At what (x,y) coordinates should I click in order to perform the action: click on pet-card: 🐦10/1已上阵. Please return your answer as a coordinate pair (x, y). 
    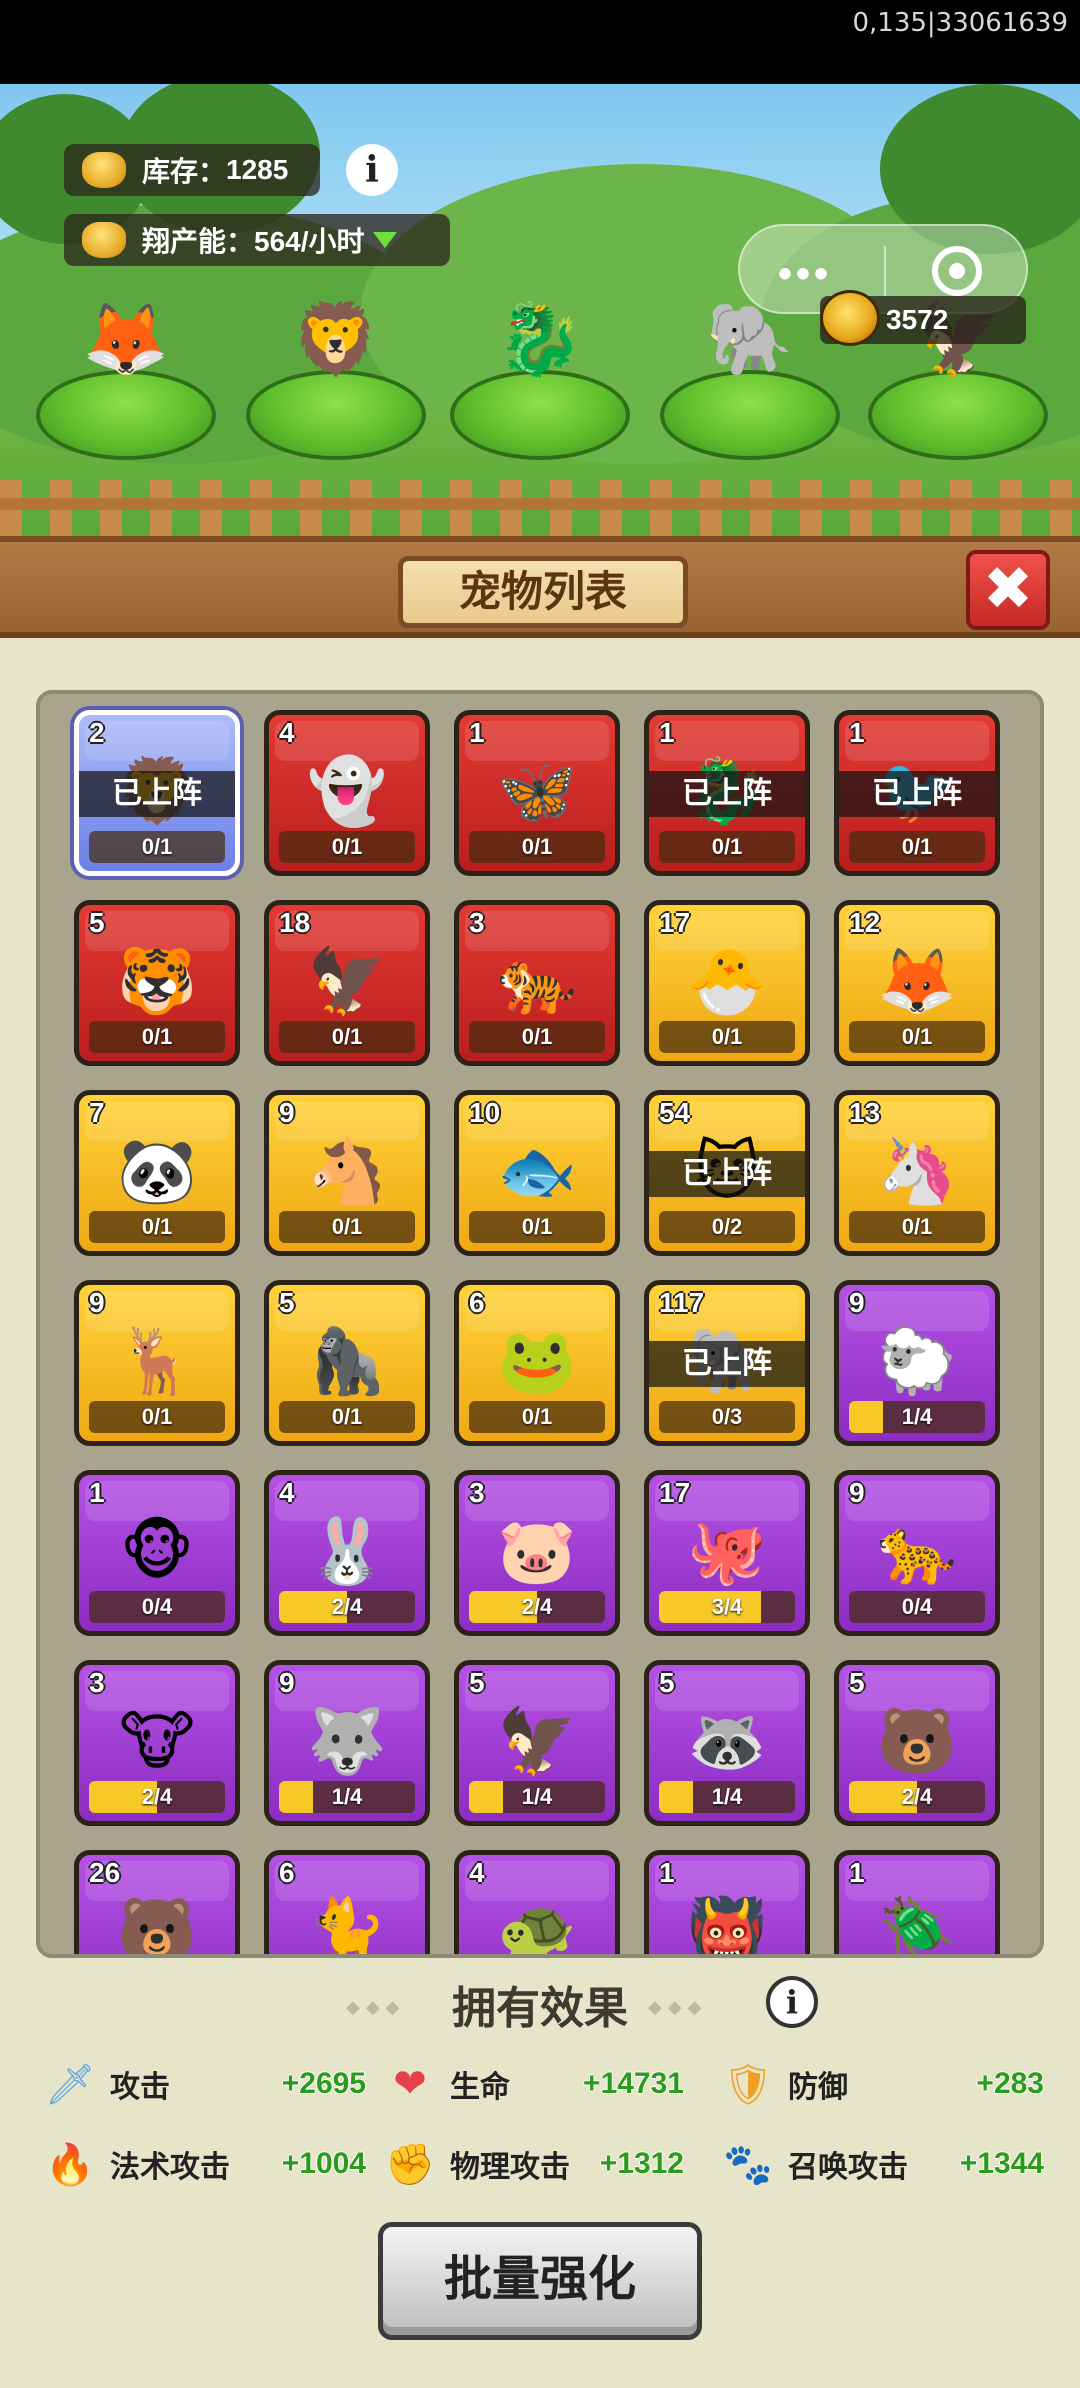
    Looking at the image, I should click on (917, 793).